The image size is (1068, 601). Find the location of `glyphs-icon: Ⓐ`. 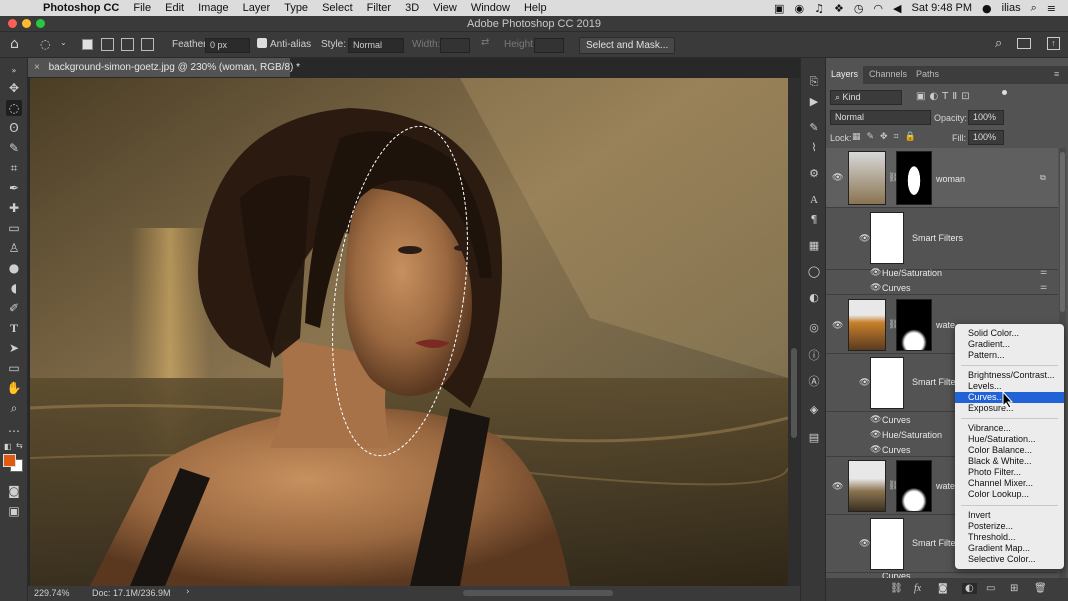

glyphs-icon: Ⓐ is located at coordinates (814, 382).